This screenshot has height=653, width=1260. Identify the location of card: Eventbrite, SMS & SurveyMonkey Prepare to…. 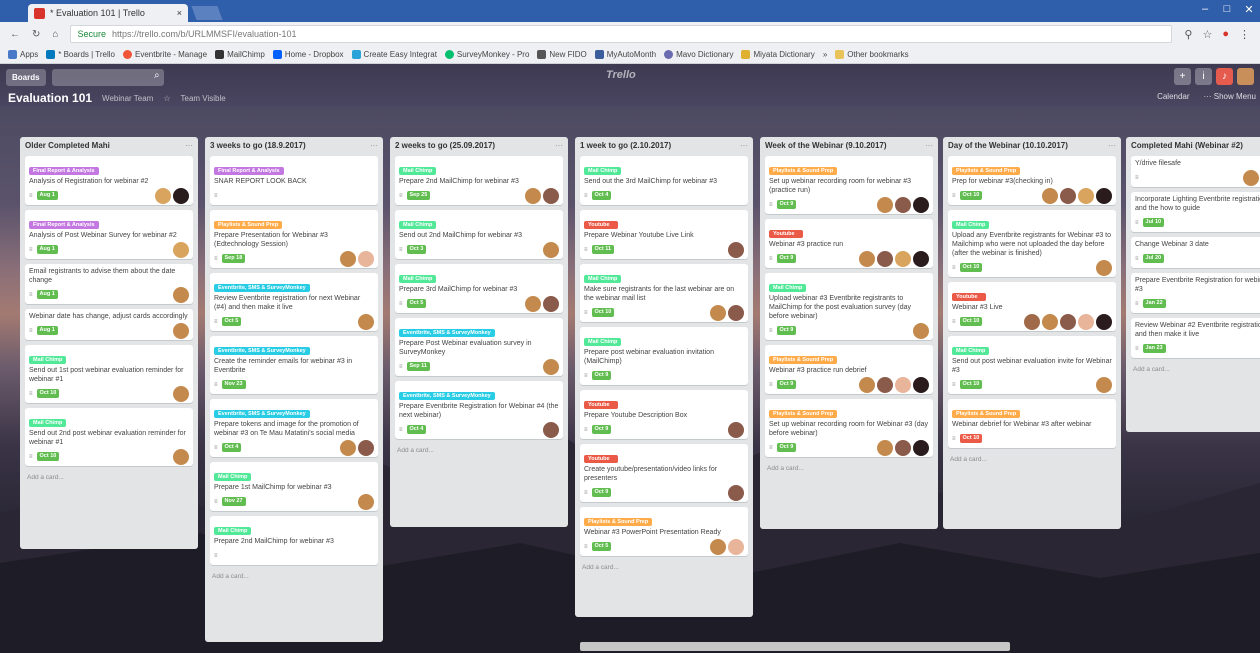
(294, 428).